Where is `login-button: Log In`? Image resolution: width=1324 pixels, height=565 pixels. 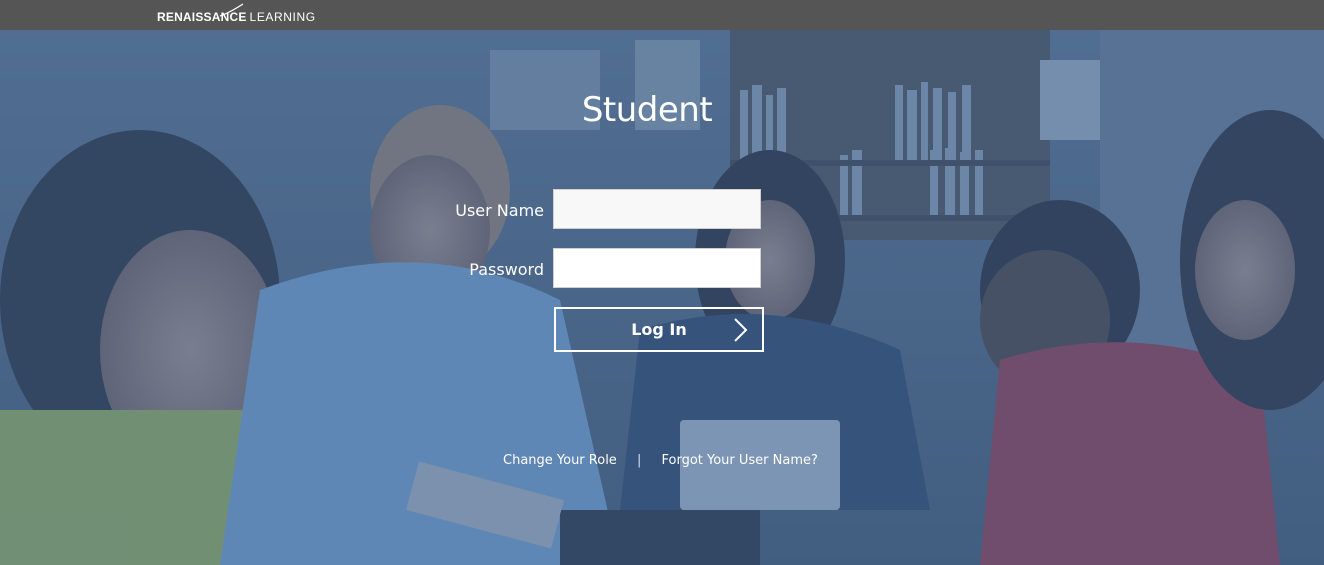
login-button: Log In is located at coordinates (659, 329).